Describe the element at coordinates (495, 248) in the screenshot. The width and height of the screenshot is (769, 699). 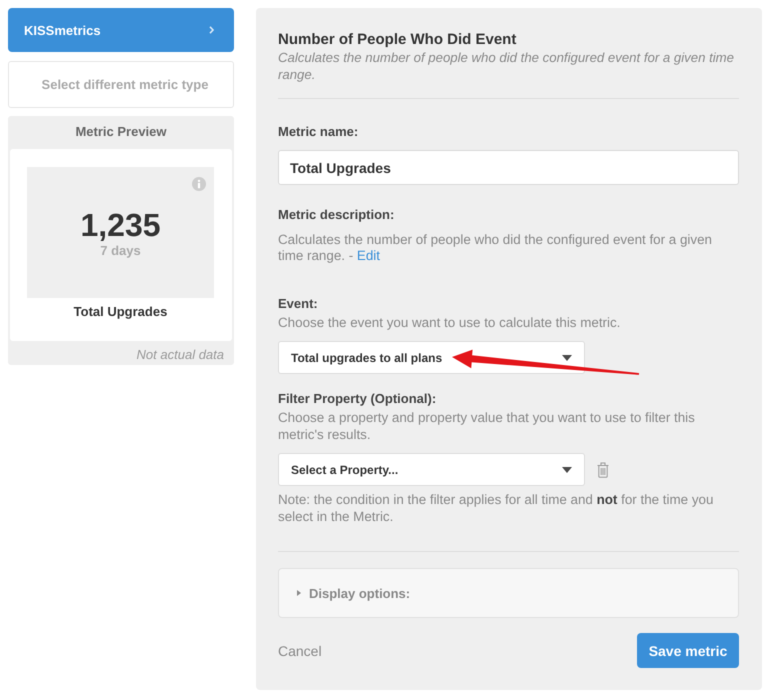
I see `description-text: Calculates the number of people who did the configured event for a given time range. - Edit` at that location.